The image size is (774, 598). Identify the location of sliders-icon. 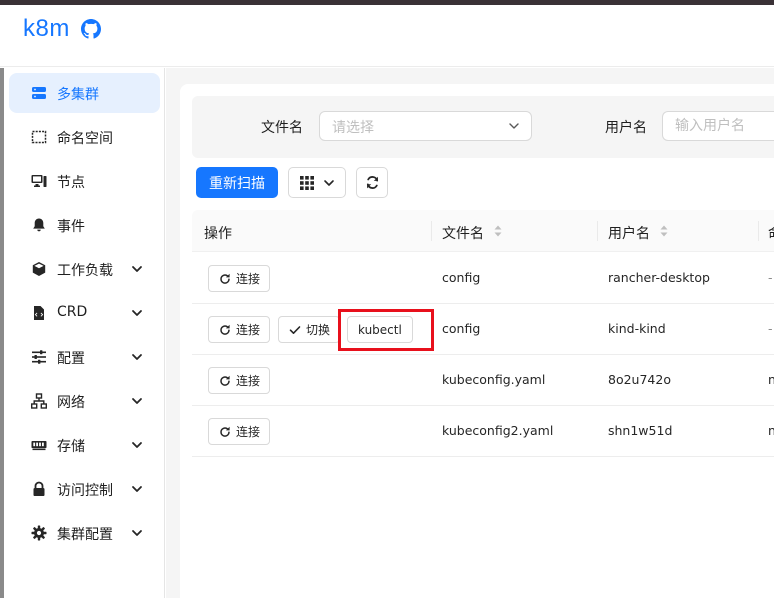
(39, 357).